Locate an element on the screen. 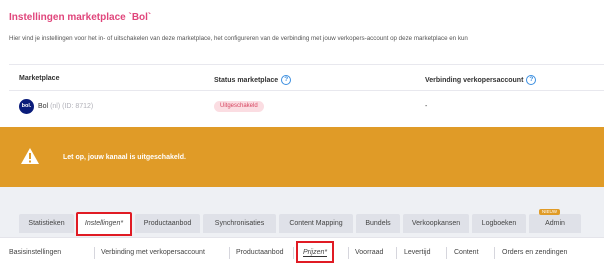 The height and width of the screenshot is (272, 604). subtab-basisinstellingen: Basisinstellingen is located at coordinates (35, 253).